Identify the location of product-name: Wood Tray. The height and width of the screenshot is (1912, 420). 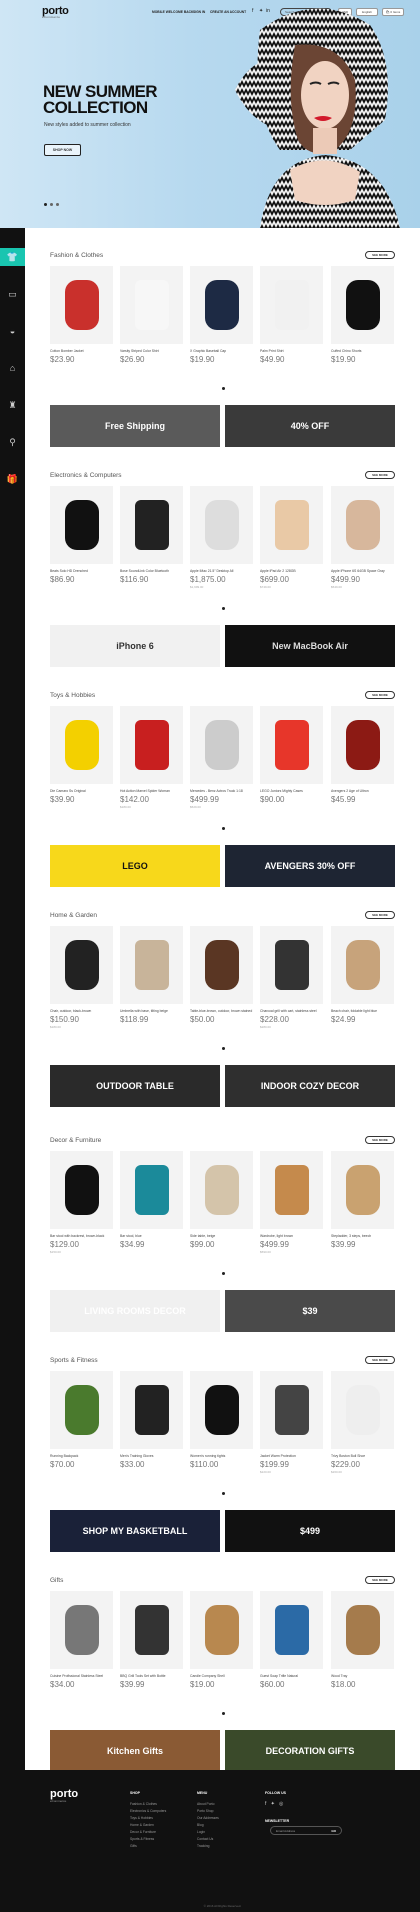
(362, 1676).